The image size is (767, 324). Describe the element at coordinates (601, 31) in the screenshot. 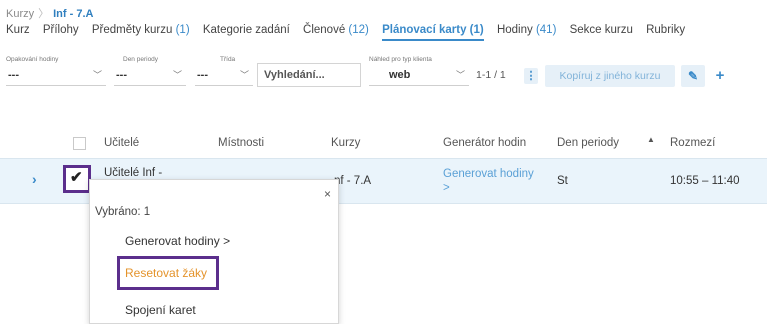

I see `tab-sekce-kurzu: Sekce kurzu` at that location.